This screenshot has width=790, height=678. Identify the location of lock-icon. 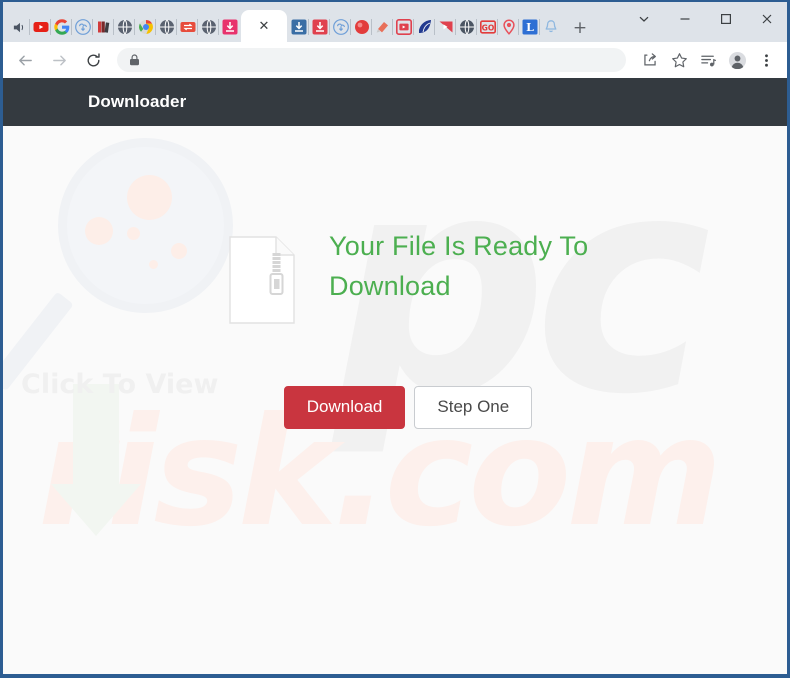
(134, 60).